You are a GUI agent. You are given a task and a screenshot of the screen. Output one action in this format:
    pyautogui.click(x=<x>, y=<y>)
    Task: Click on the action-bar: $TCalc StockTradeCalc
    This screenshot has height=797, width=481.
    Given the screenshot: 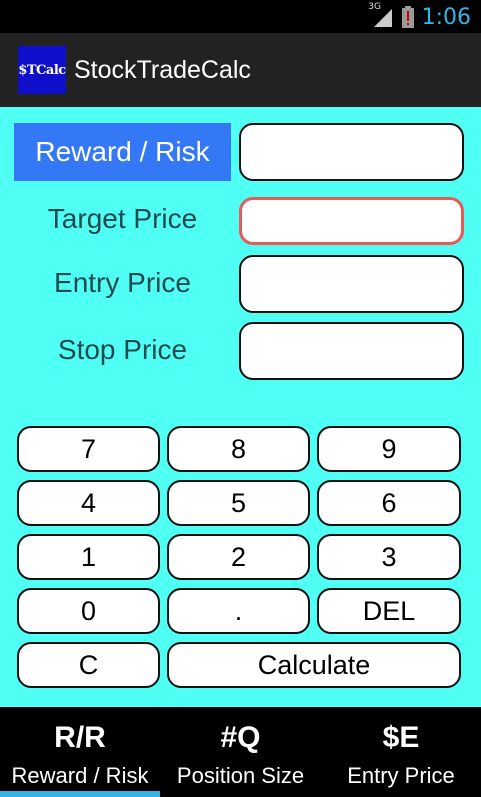 What is the action you would take?
    pyautogui.click(x=240, y=70)
    